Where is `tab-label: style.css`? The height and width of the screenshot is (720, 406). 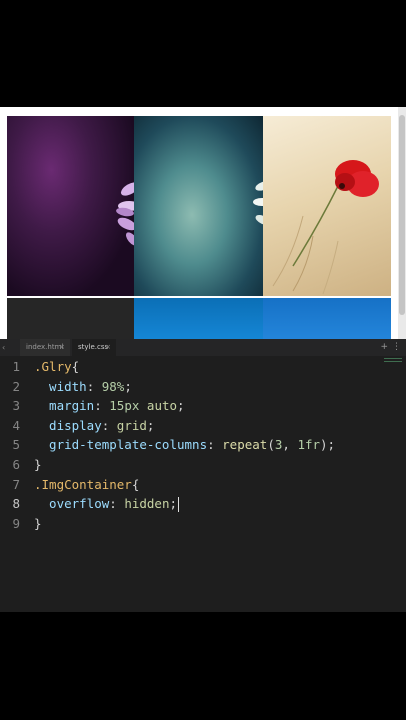
tab-label: style.css is located at coordinates (93, 347).